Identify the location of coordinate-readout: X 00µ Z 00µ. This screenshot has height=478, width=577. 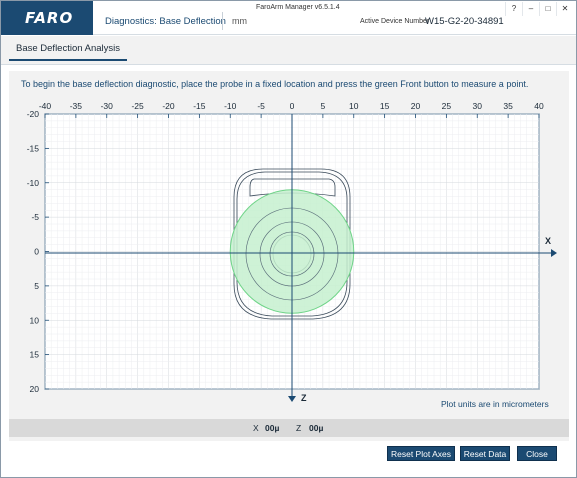
(289, 428).